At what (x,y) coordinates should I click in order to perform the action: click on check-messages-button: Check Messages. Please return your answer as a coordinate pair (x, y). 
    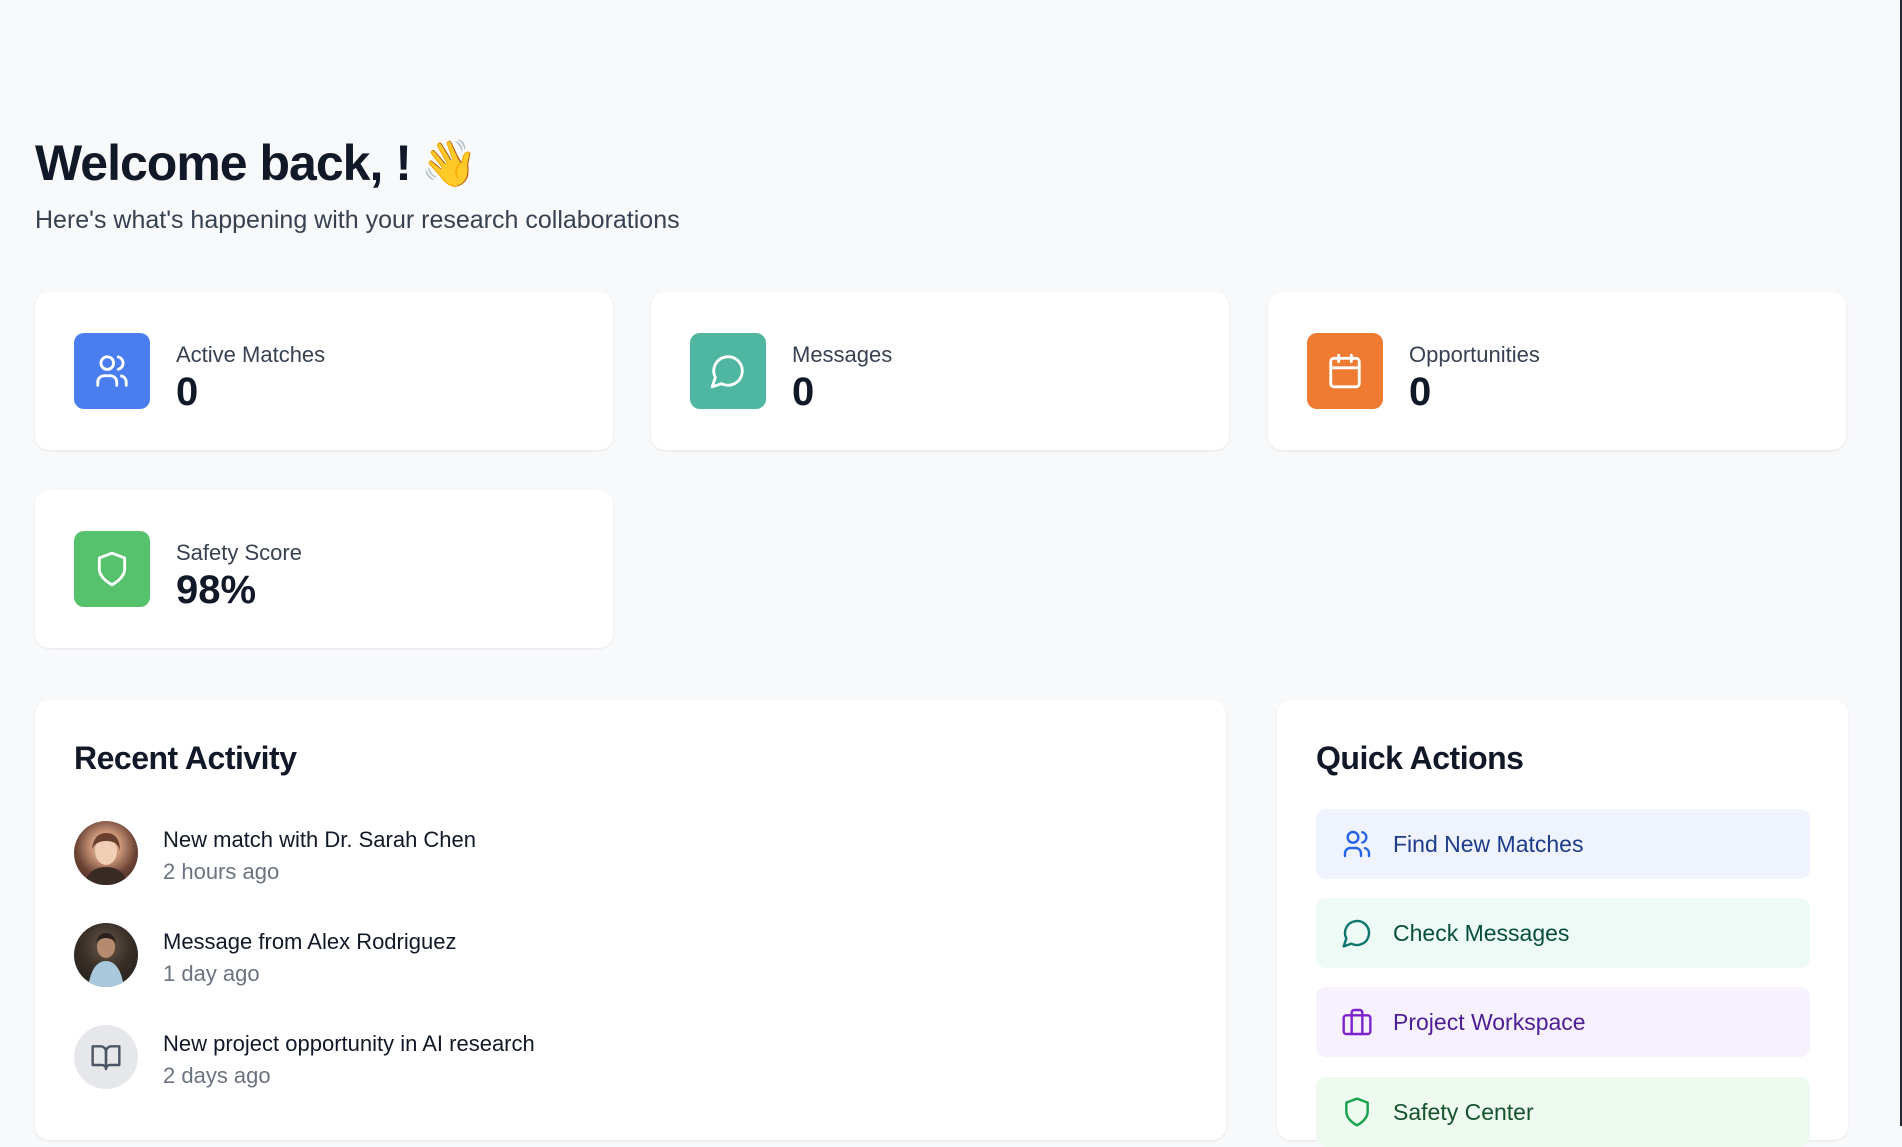
    Looking at the image, I should click on (1563, 933).